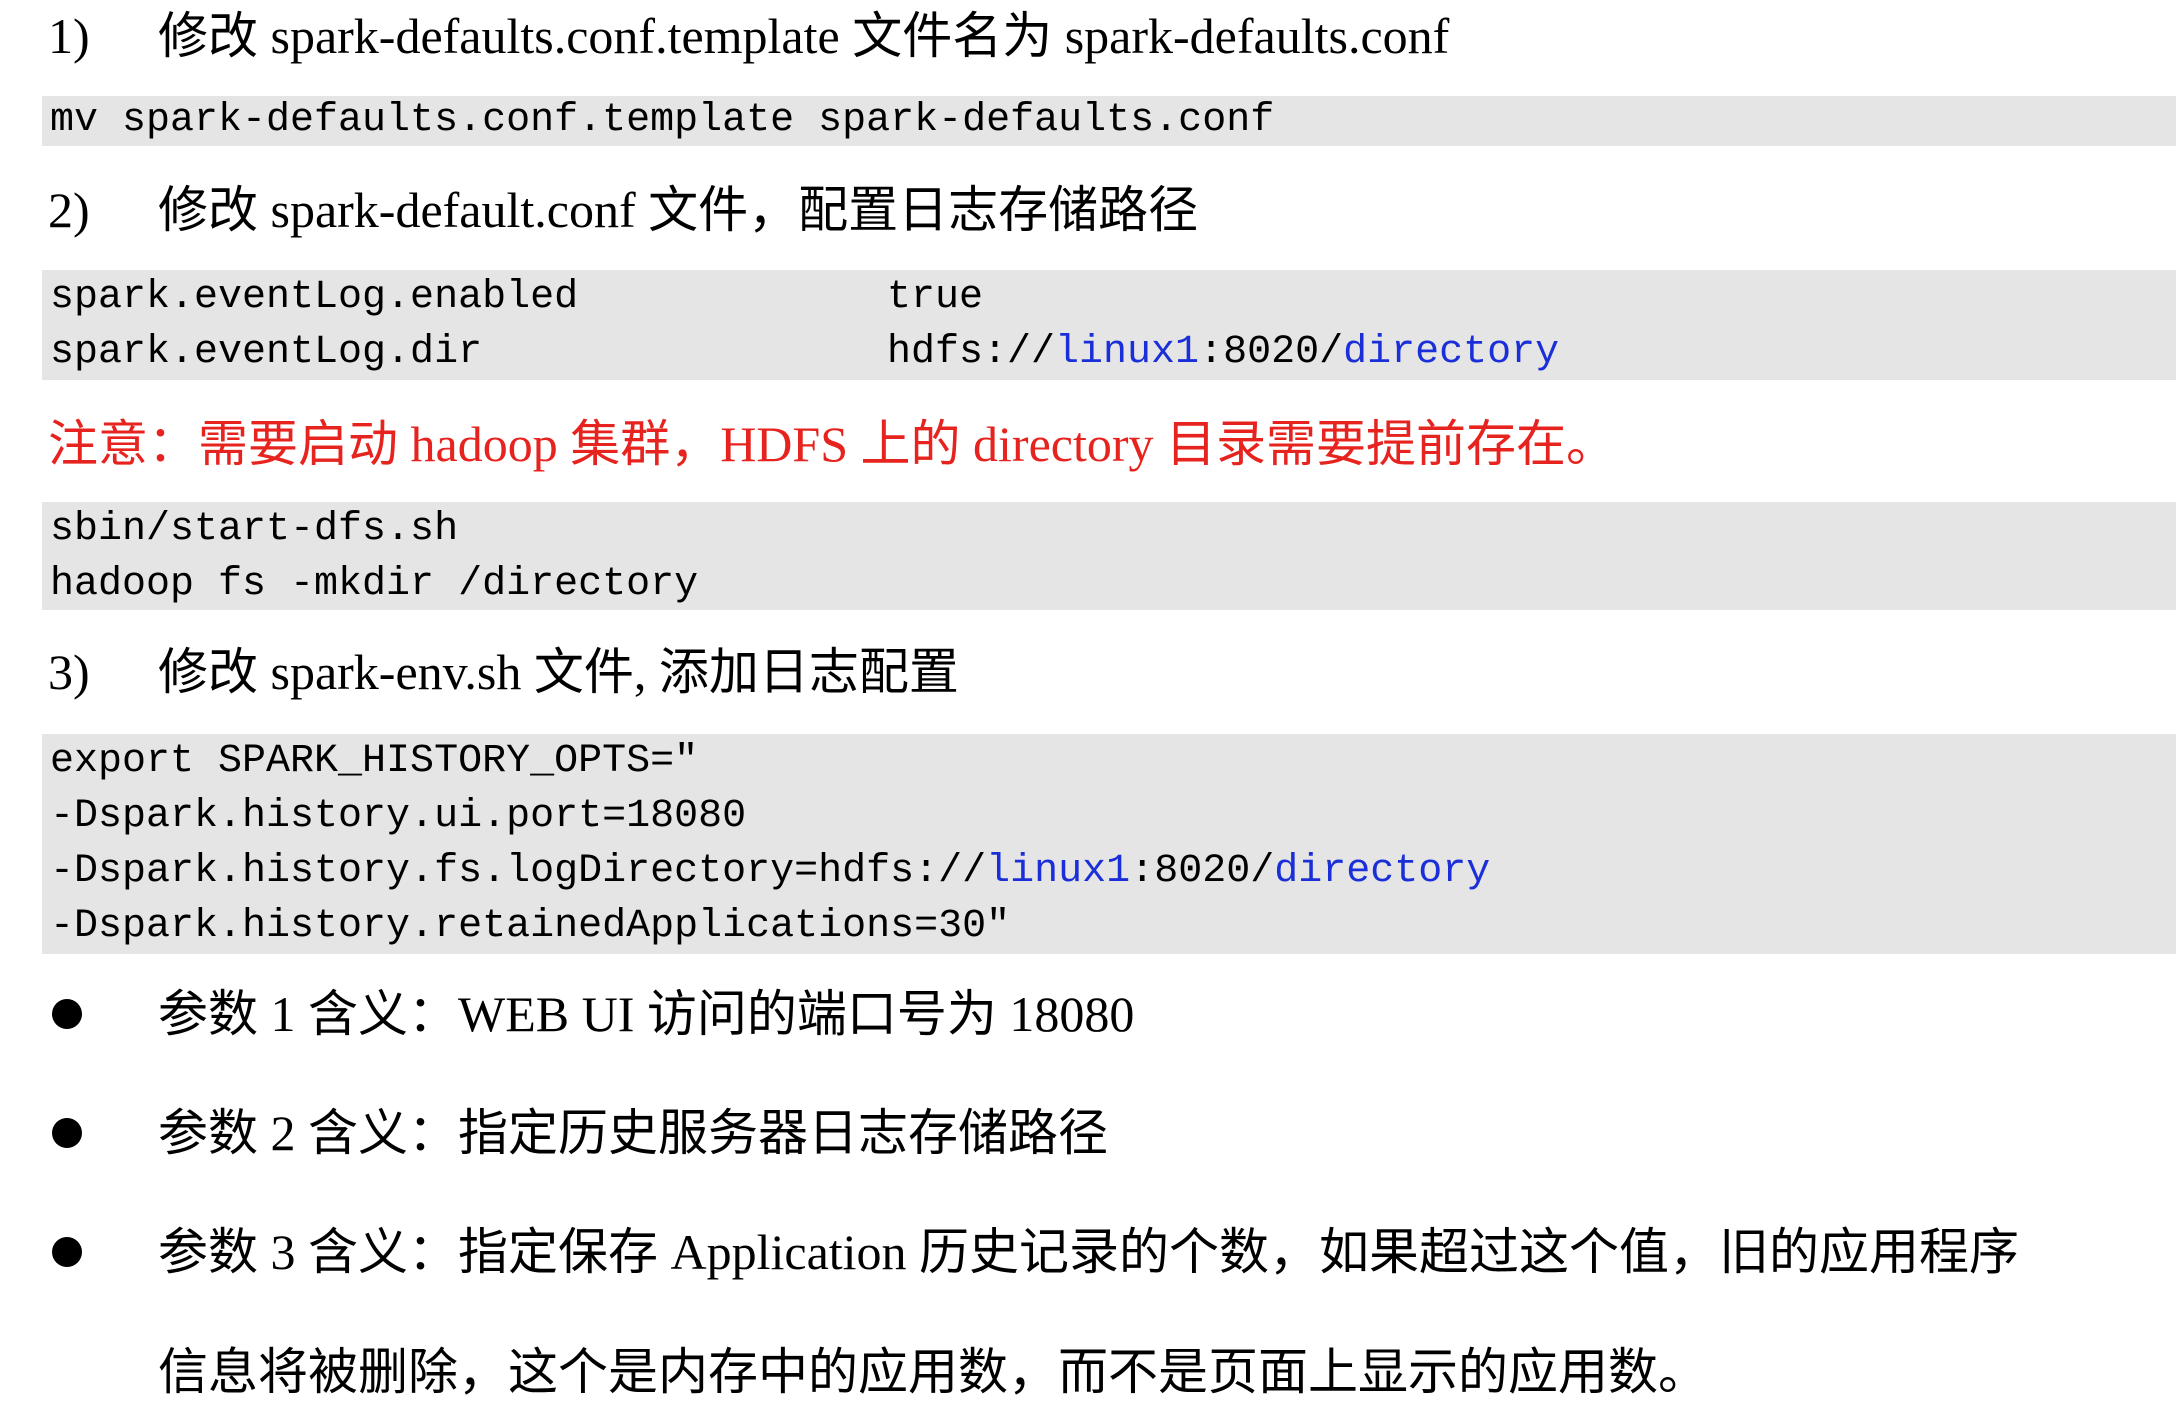 This screenshot has width=2176, height=1420. Describe the element at coordinates (678, 210) in the screenshot. I see `step-text: 修改 spark-default.conf 文件，配置日志存储路径` at that location.